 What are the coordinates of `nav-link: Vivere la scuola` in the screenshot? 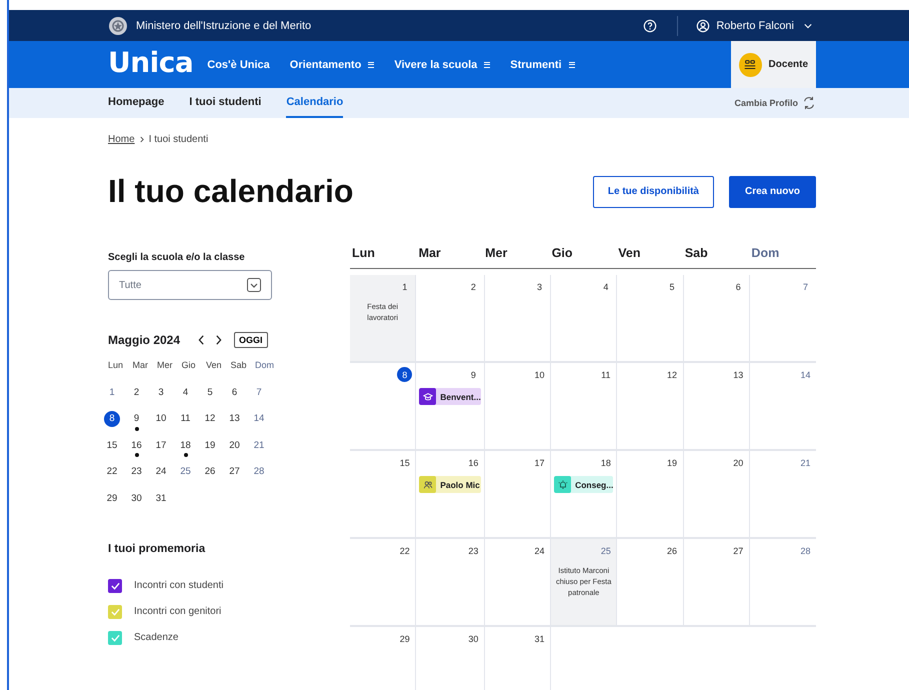 It's located at (442, 64).